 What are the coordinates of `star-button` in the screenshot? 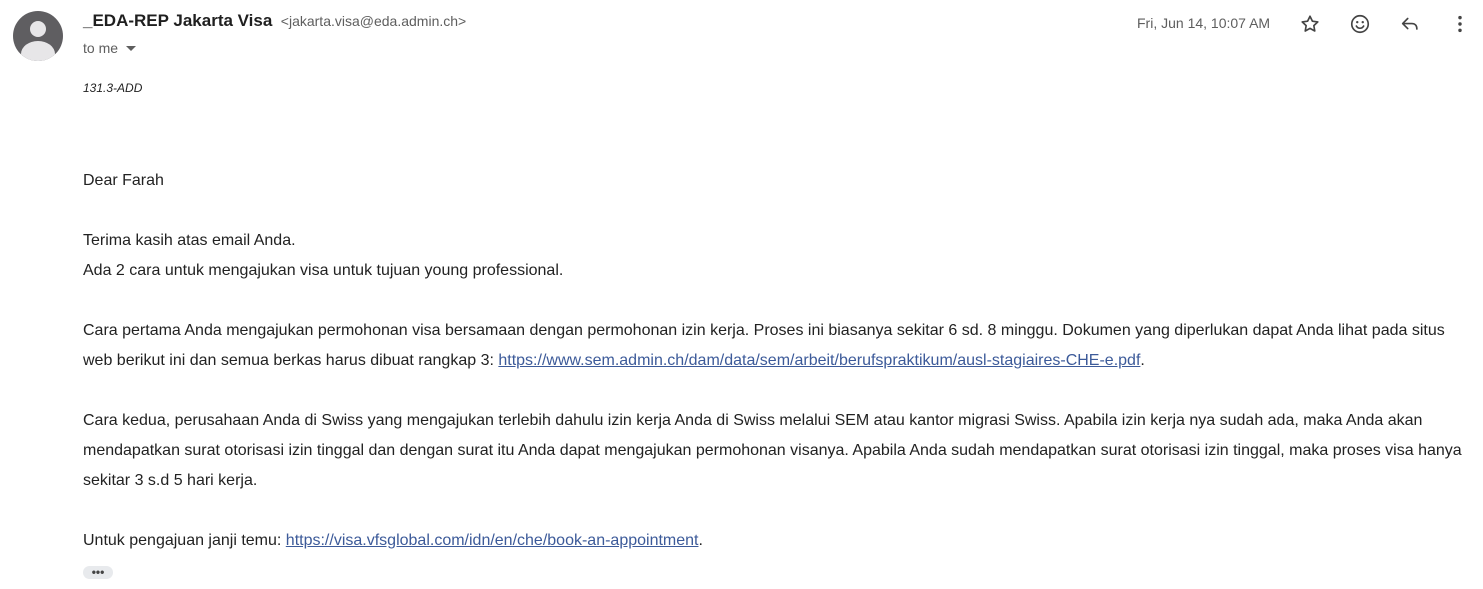 It's located at (1310, 24).